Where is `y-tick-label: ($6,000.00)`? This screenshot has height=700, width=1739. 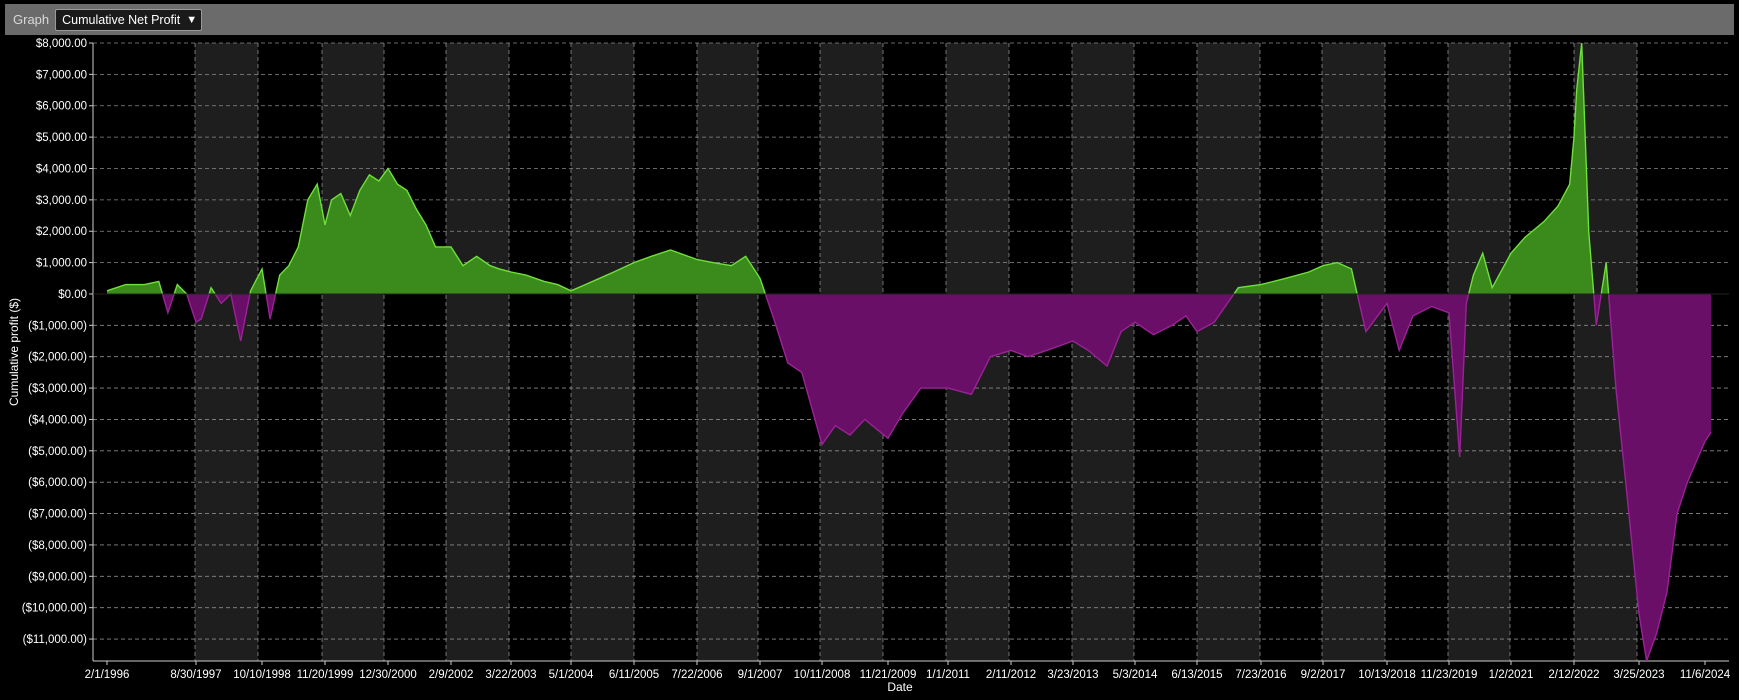
y-tick-label: ($6,000.00) is located at coordinates (57, 483).